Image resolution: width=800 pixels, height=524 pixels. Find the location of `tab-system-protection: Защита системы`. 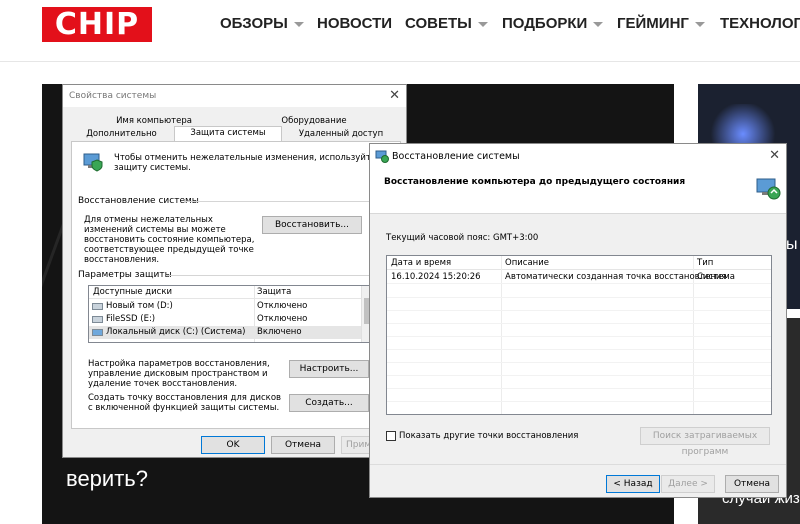

tab-system-protection: Защита системы is located at coordinates (228, 134).